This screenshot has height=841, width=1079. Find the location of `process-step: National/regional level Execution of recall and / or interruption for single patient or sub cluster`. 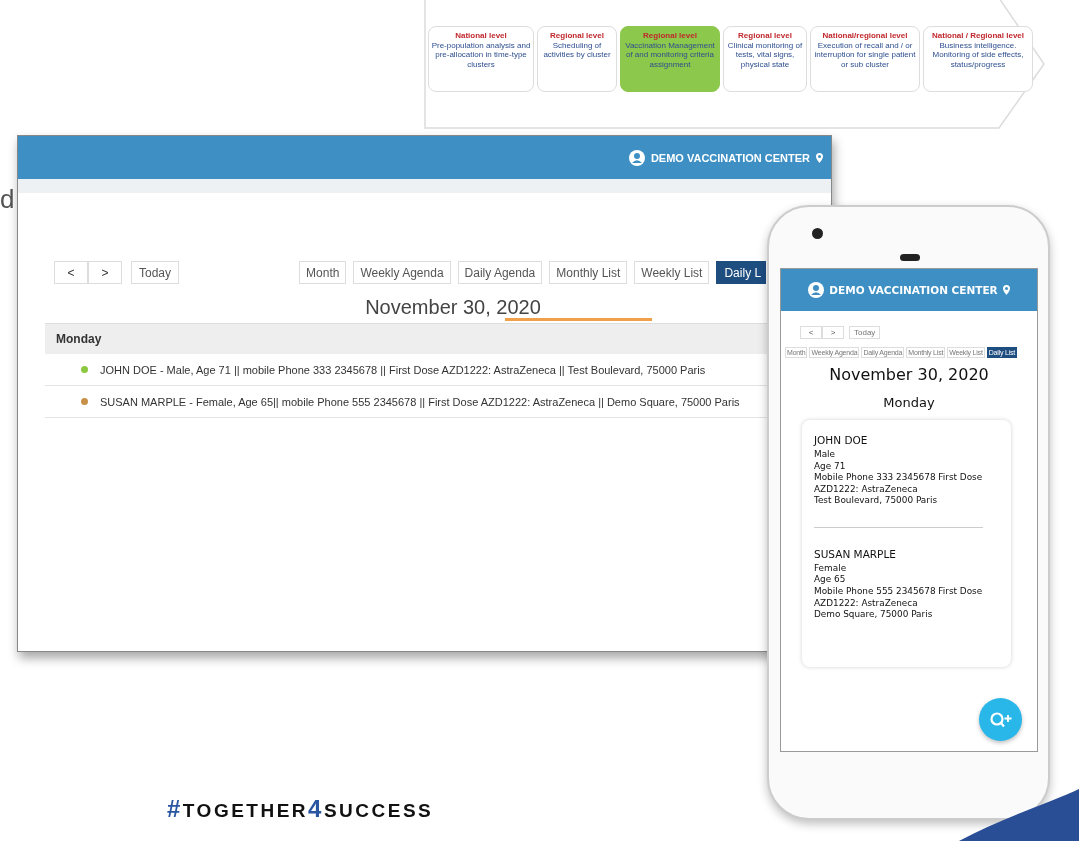

process-step: National/regional level Execution of recall and / or interruption for single patient or sub cluster is located at coordinates (865, 59).